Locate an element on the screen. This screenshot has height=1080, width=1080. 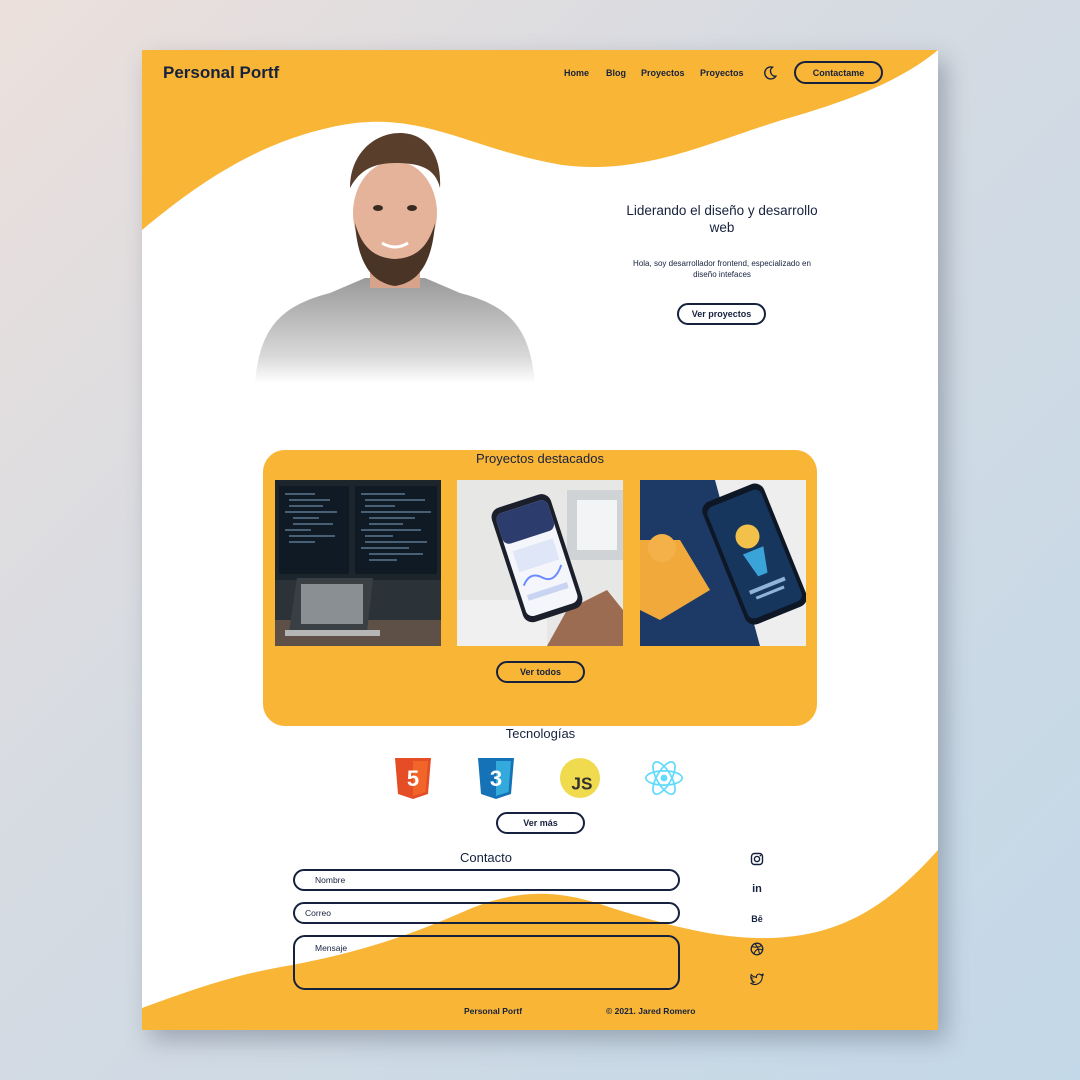
instagram-icon is located at coordinates (757, 859).